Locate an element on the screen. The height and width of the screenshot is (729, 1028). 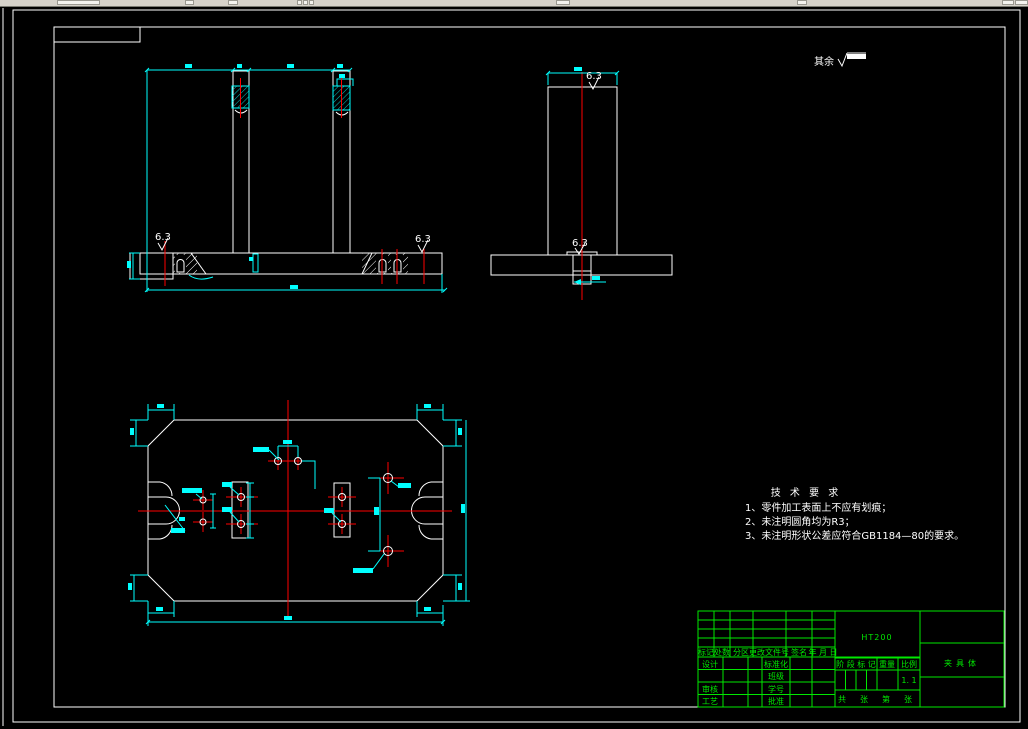
front-view: 6.3 6.3 is located at coordinates (287, 178).